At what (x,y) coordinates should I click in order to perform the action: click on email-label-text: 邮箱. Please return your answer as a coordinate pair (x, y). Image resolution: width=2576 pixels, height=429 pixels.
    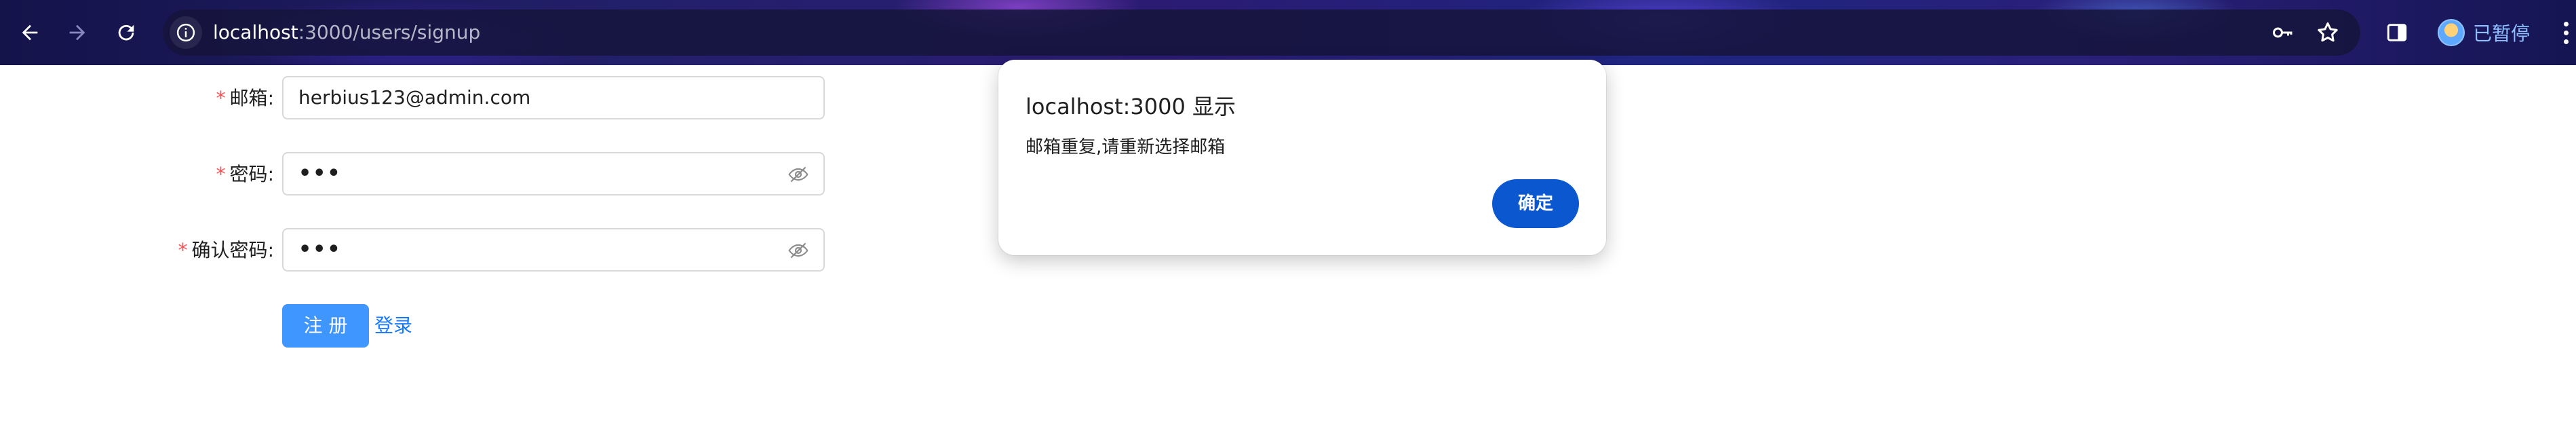
    Looking at the image, I should click on (248, 98).